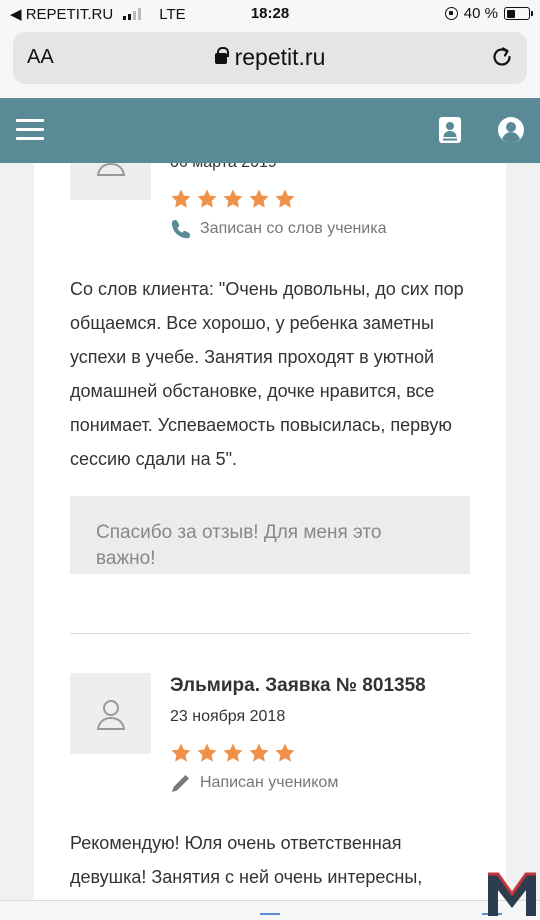 The image size is (540, 920). What do you see at coordinates (451, 13) in the screenshot?
I see `orientation-lock-icon` at bounding box center [451, 13].